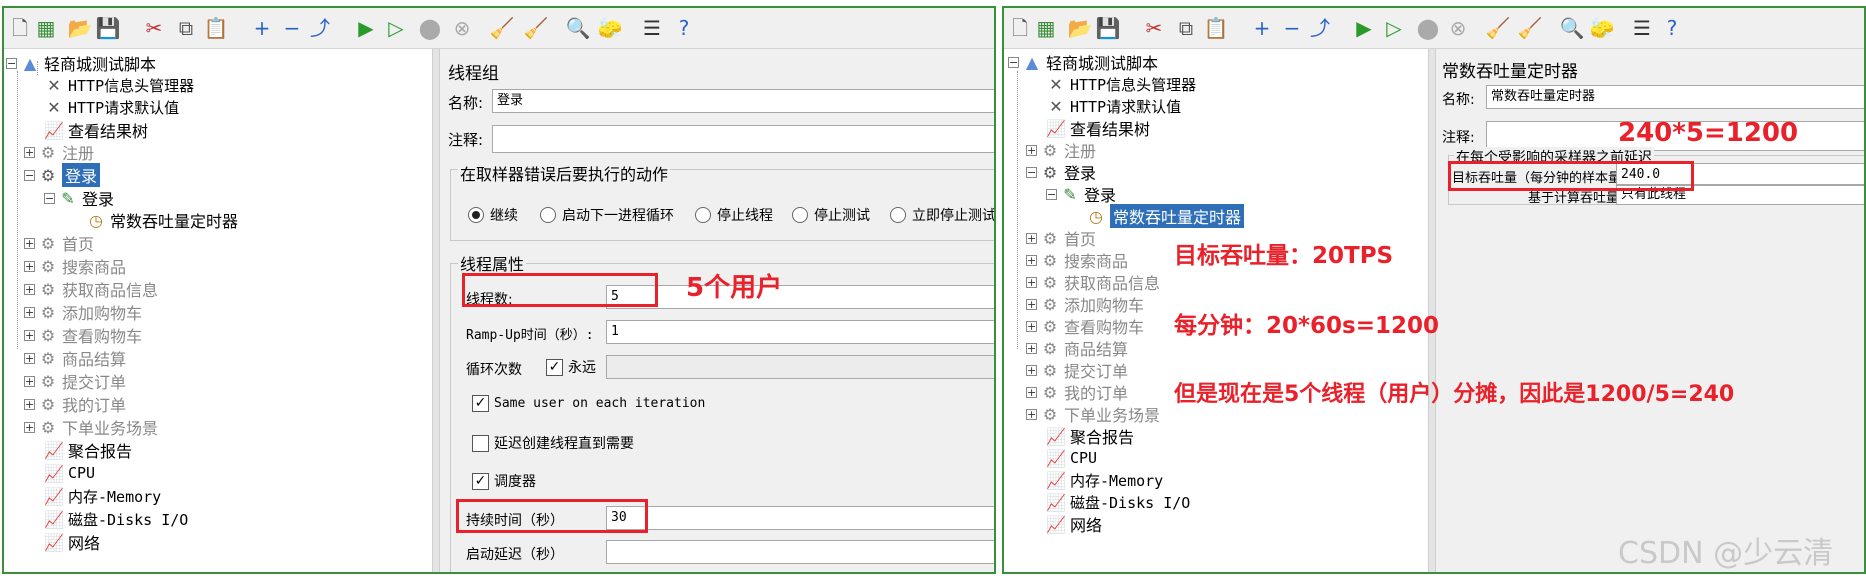 The width and height of the screenshot is (1866, 581). I want to click on new-icon: 🗋, so click(20, 28).